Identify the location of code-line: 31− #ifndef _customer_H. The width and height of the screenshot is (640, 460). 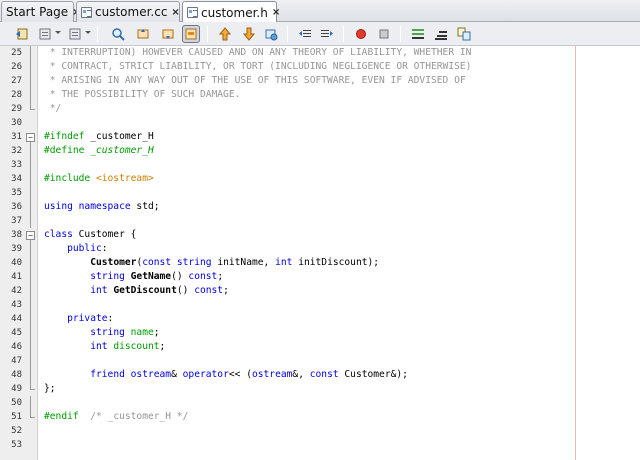
(320, 137).